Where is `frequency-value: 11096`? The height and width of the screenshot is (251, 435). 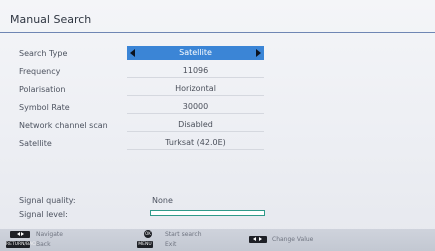 frequency-value: 11096 is located at coordinates (195, 71).